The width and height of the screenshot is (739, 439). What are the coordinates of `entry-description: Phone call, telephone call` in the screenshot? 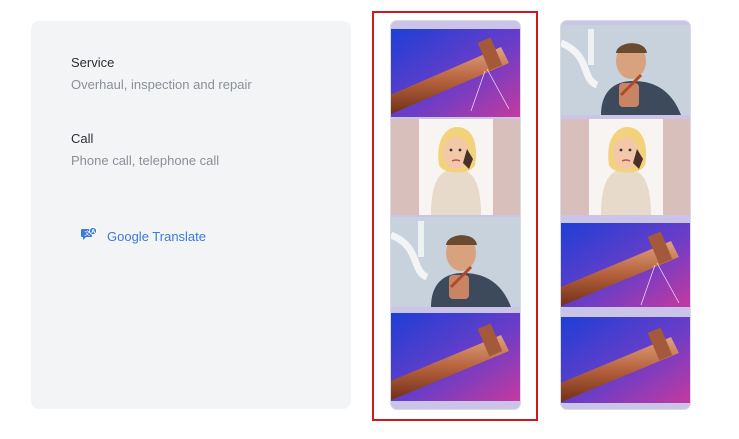 It's located at (145, 160).